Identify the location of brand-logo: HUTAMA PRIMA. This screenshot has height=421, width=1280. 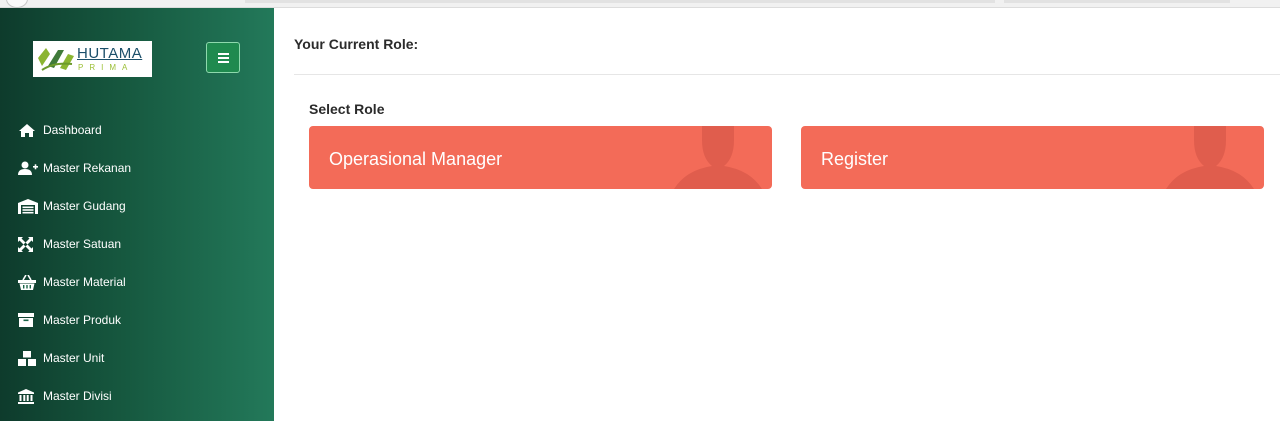
(92, 59).